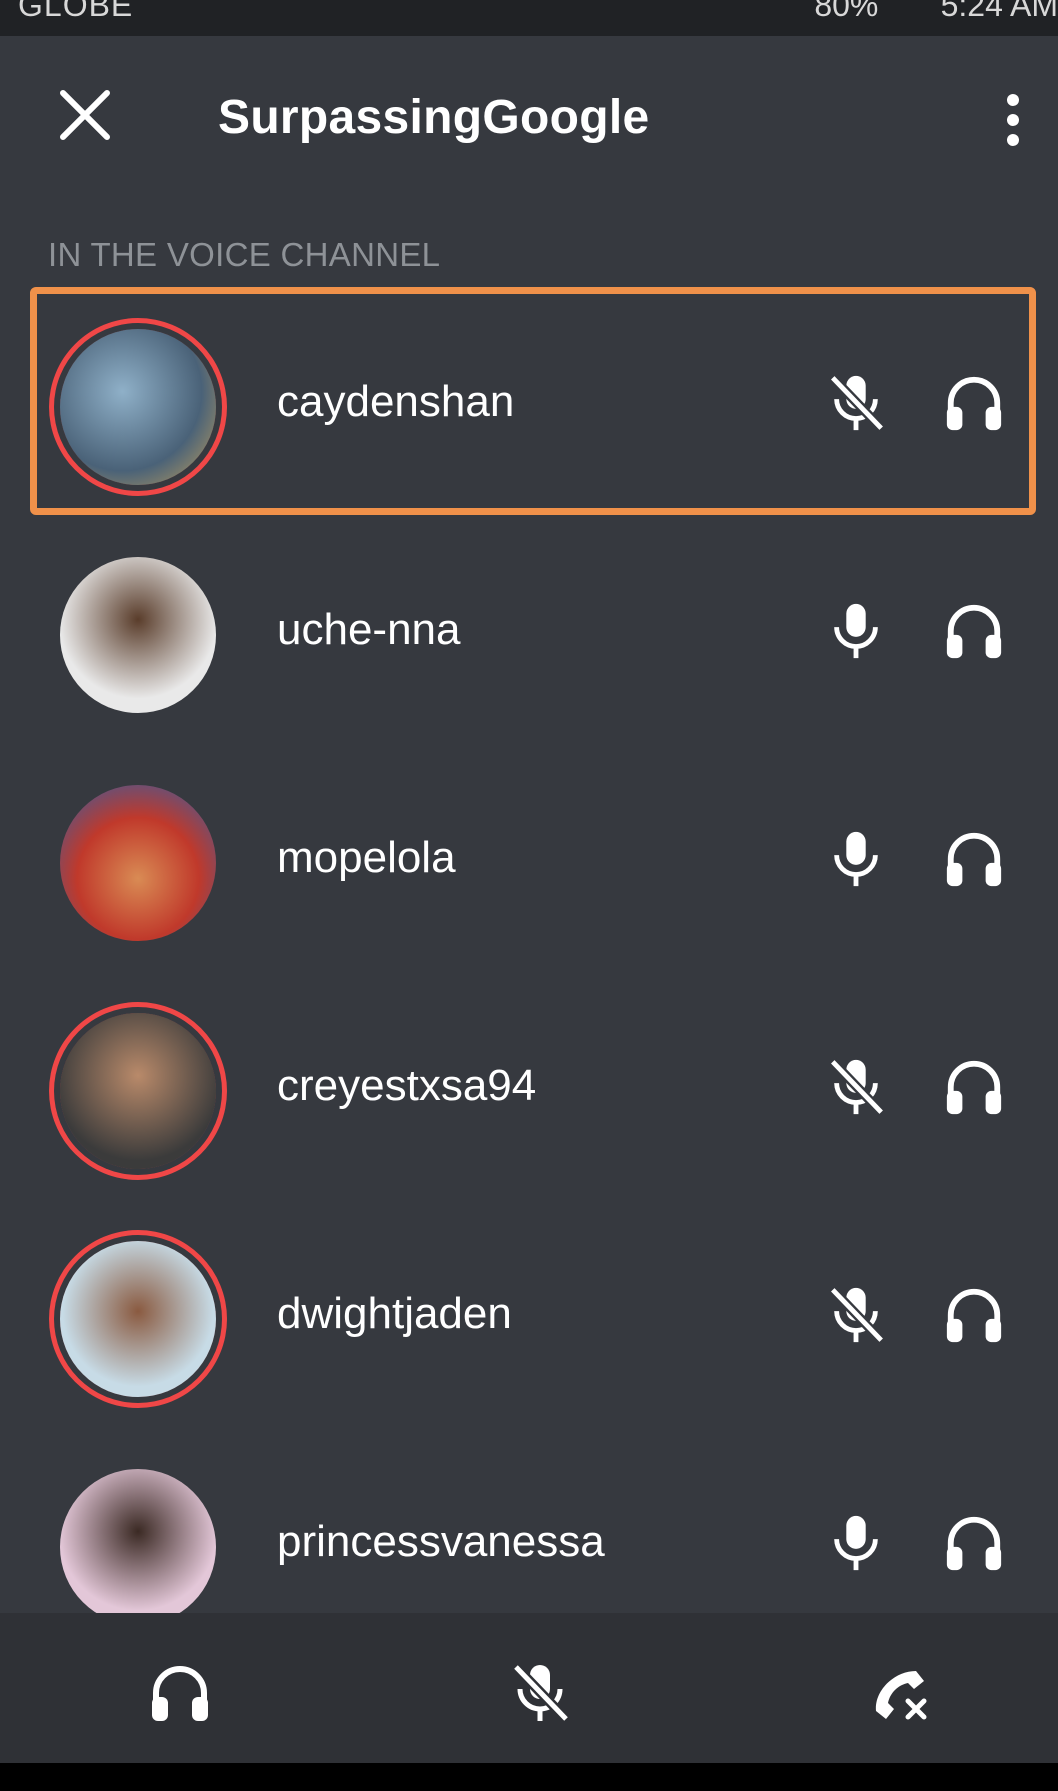 This screenshot has width=1058, height=1791. I want to click on section-label: IN THE VOICE CHANNEL, so click(244, 254).